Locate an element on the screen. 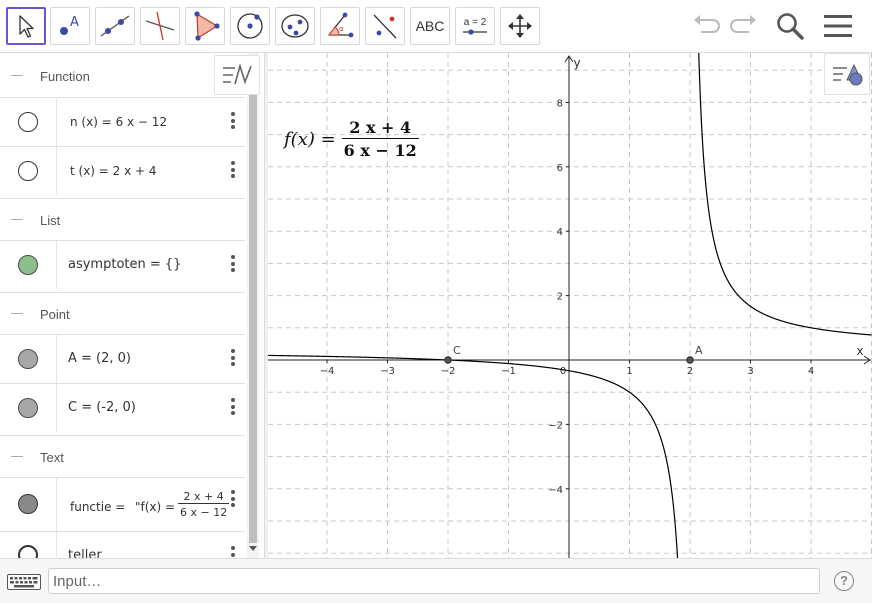  angle-icon: α is located at coordinates (341, 25).